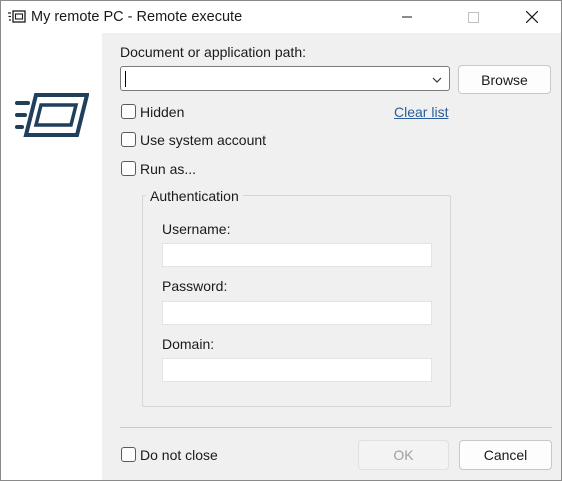 Image resolution: width=562 pixels, height=481 pixels. What do you see at coordinates (17, 16) in the screenshot?
I see `remote-execute-icon` at bounding box center [17, 16].